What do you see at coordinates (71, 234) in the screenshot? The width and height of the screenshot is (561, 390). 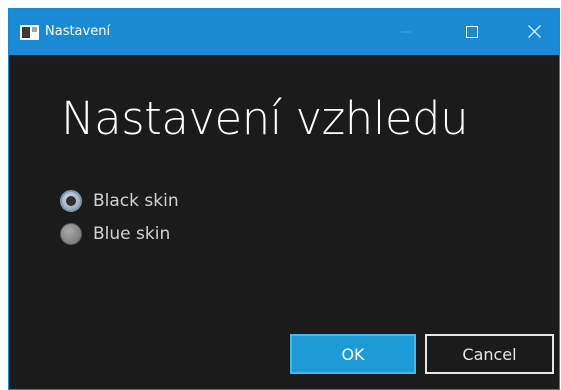 I see `radio-unchecked-indicator` at bounding box center [71, 234].